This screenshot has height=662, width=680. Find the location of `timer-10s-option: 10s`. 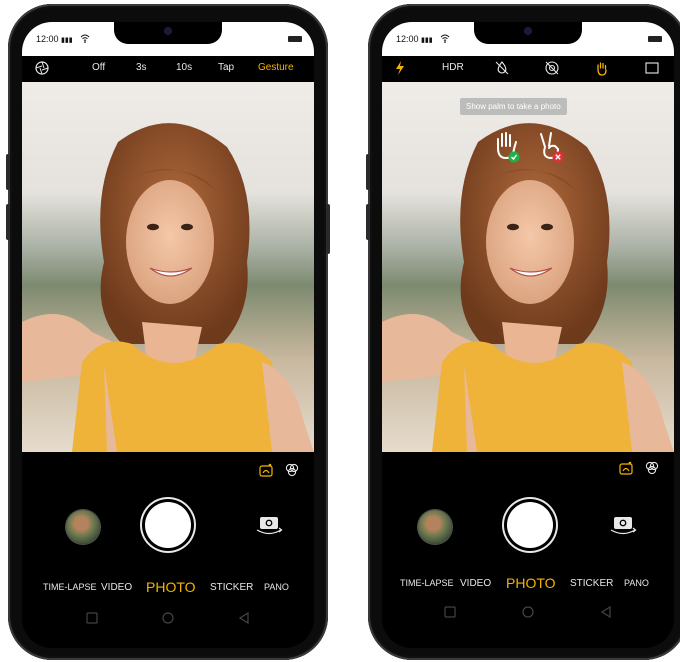

timer-10s-option: 10s is located at coordinates (184, 67).